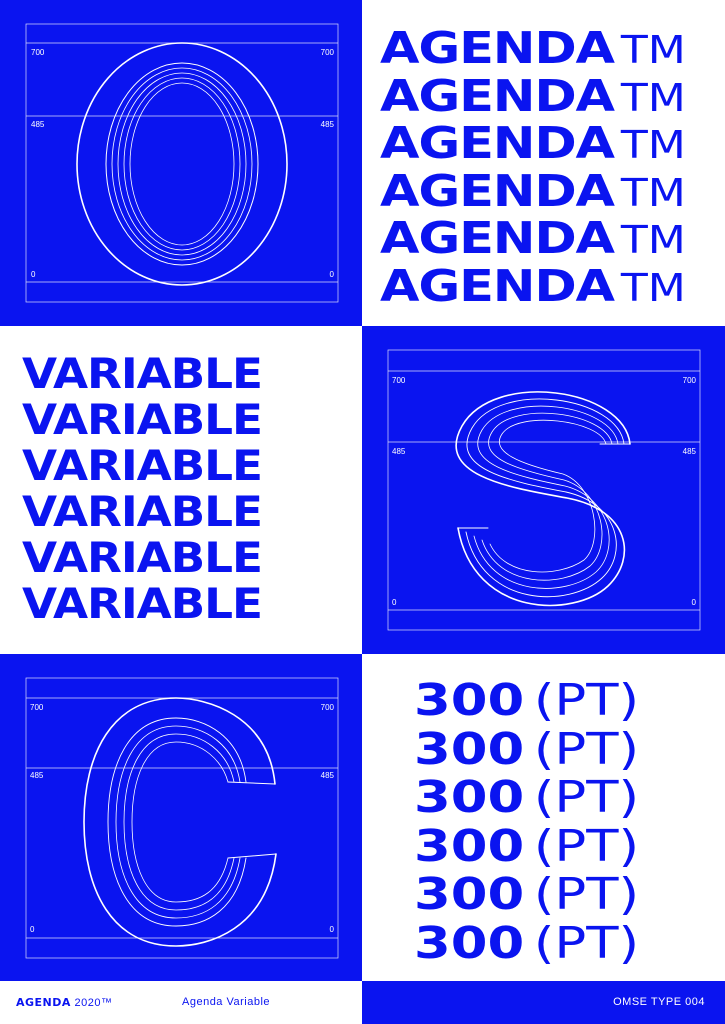  What do you see at coordinates (394, 602) in the screenshot?
I see `specimen-s-label-0-left: 0` at bounding box center [394, 602].